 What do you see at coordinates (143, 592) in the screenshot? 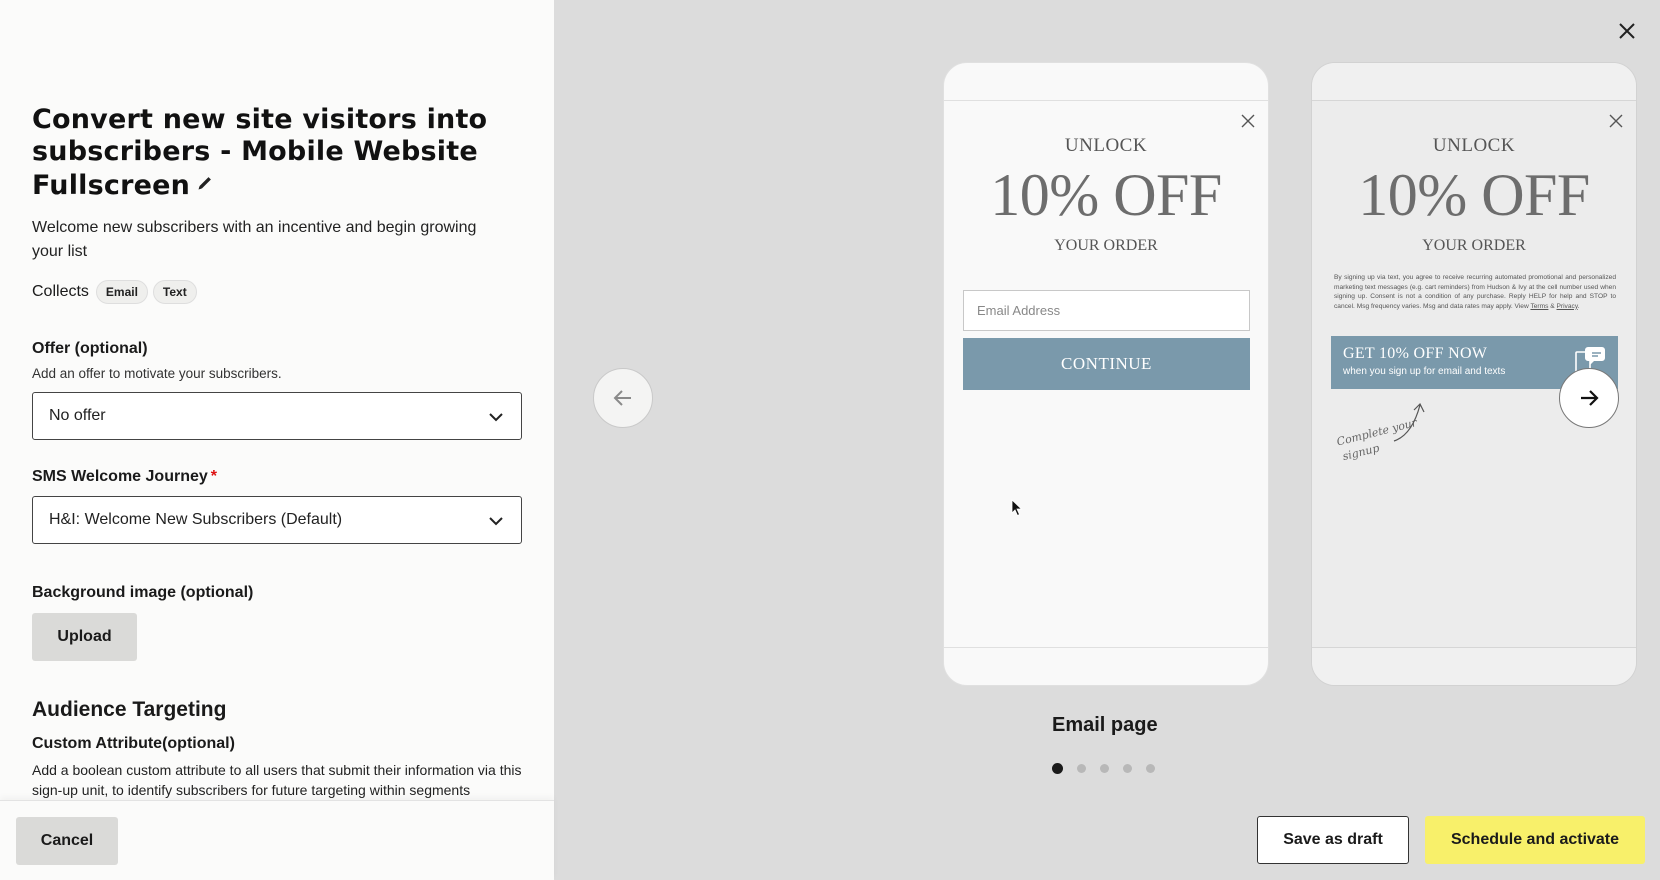
I see `background-image-label: Background image (optional)` at bounding box center [143, 592].